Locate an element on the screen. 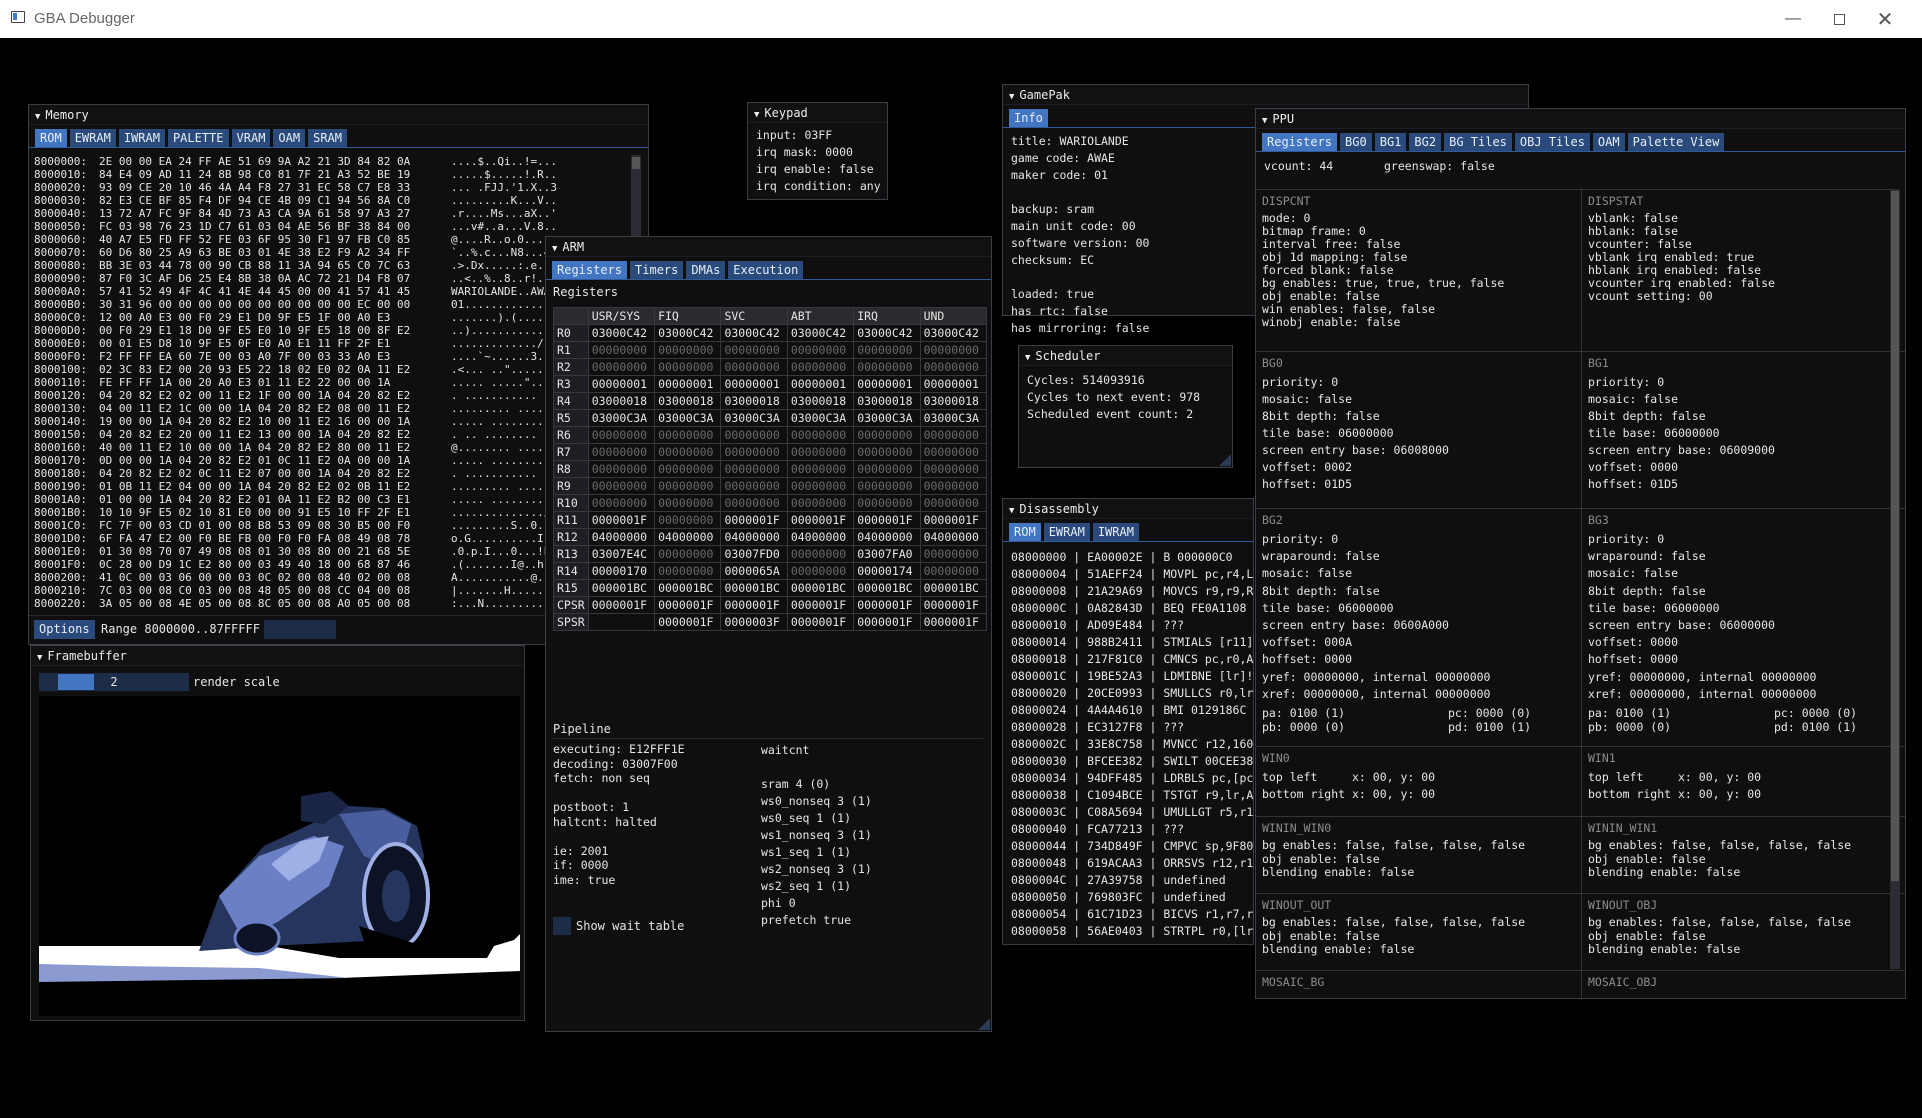 Image resolution: width=1922 pixels, height=1118 pixels. memory-range-input is located at coordinates (300, 629).